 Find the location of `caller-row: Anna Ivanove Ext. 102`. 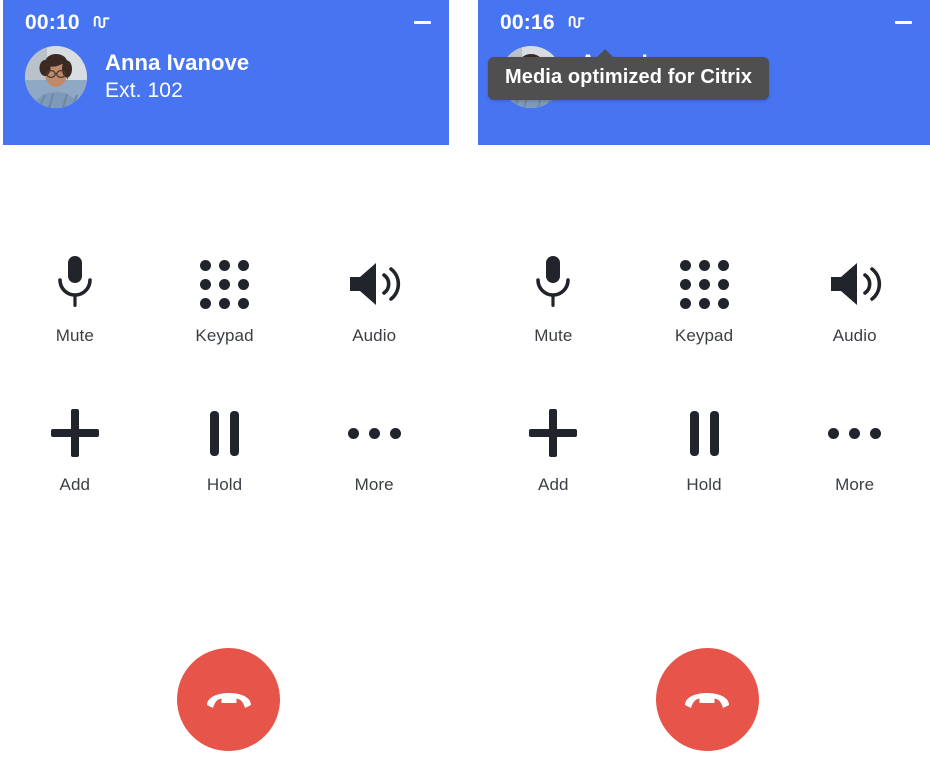

caller-row: Anna Ivanove Ext. 102 is located at coordinates (226, 76).